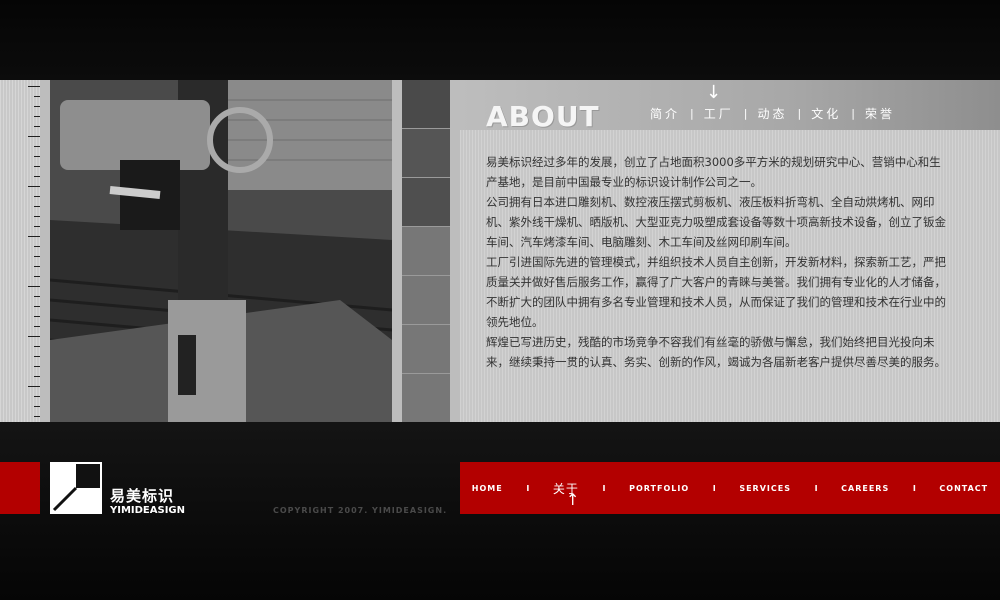 This screenshot has height=600, width=1000. Describe the element at coordinates (719, 113) in the screenshot. I see `subnav-item-factory: 工厂` at that location.